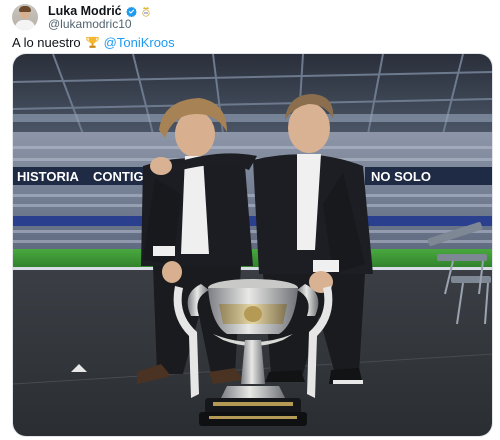 This screenshot has height=440, width=500. I want to click on verified-badge-icon, so click(131, 11).